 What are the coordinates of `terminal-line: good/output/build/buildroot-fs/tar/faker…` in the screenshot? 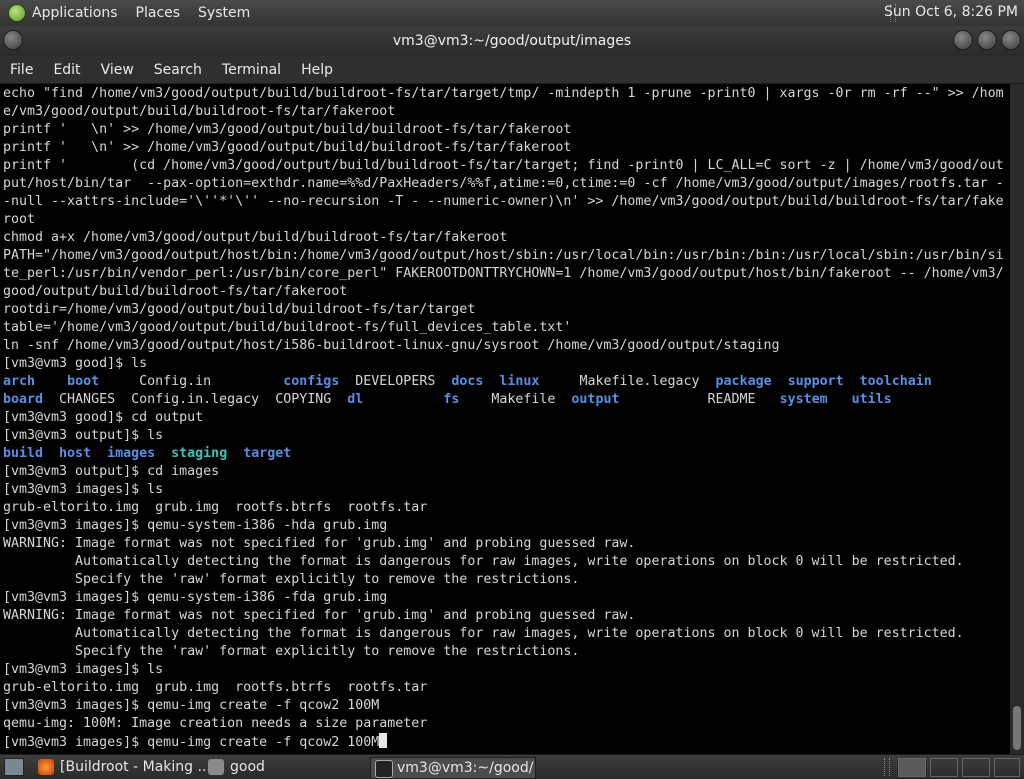 It's located at (175, 291).